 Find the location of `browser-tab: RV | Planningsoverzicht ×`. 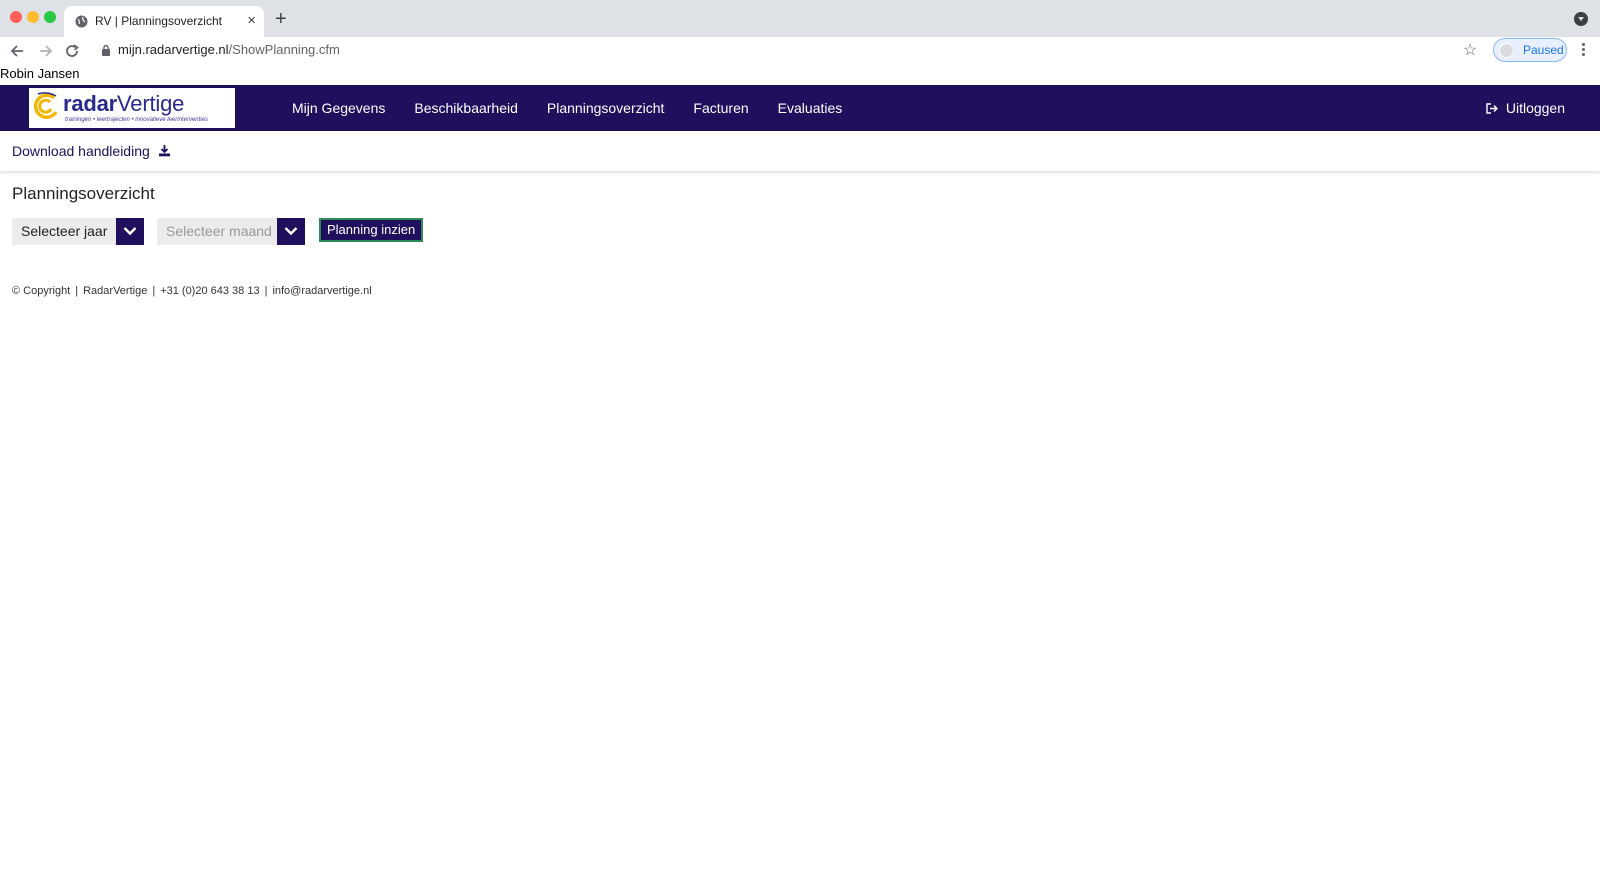

browser-tab: RV | Planningsoverzicht × is located at coordinates (164, 21).